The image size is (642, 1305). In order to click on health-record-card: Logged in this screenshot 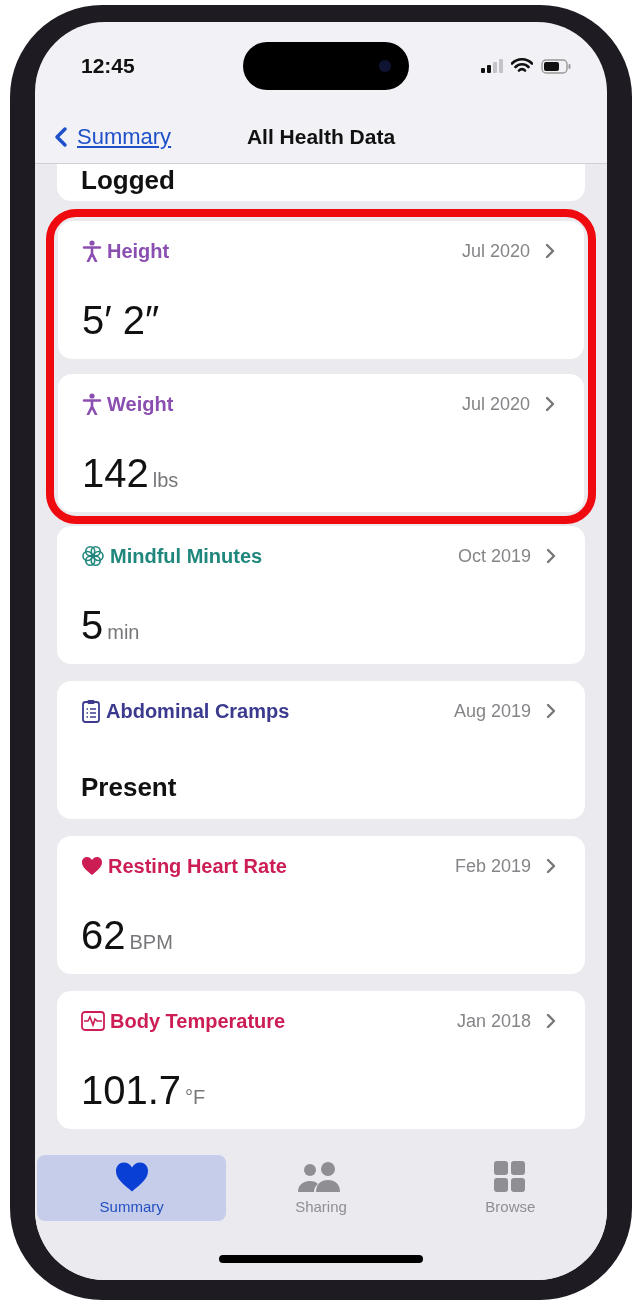, I will do `click(321, 182)`.